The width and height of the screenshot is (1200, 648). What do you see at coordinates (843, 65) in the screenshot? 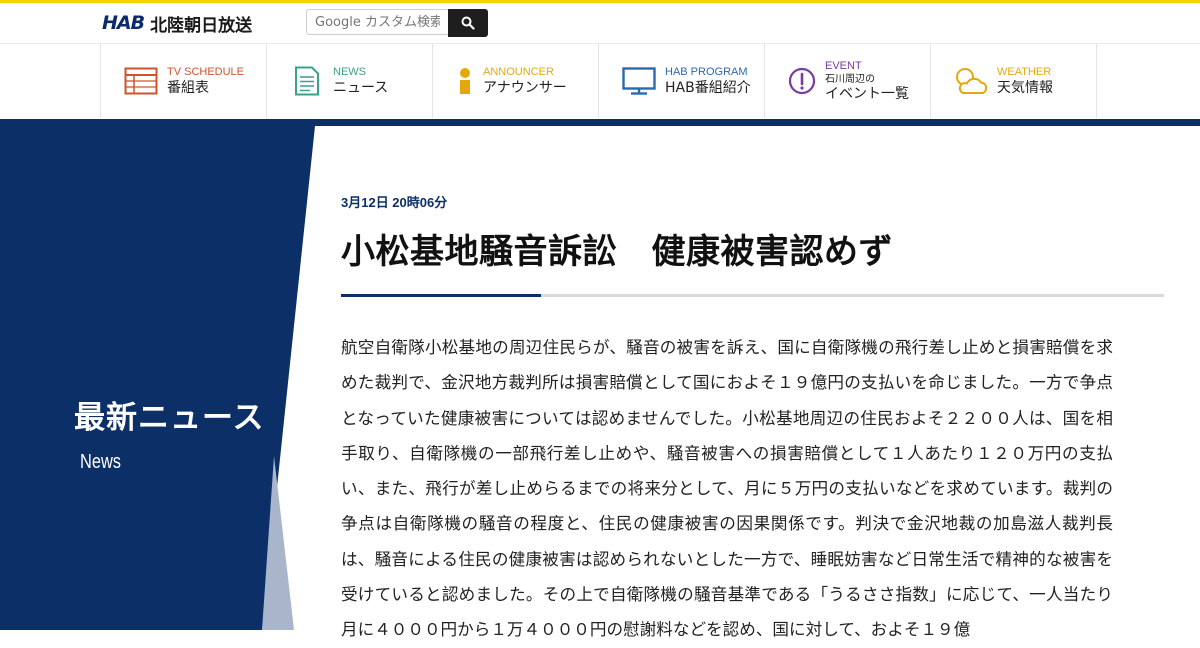
I see `nav-event-en: EVENT` at bounding box center [843, 65].